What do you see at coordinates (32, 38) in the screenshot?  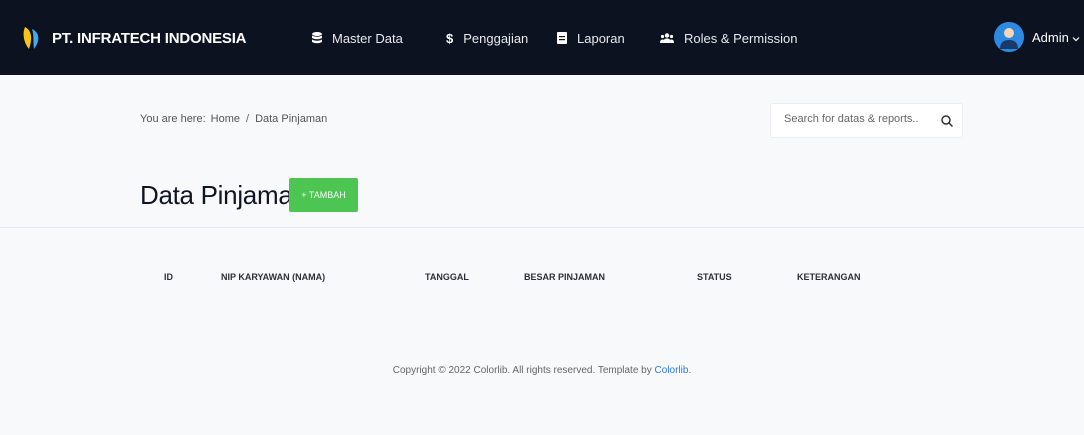 I see `brand-logo-icon` at bounding box center [32, 38].